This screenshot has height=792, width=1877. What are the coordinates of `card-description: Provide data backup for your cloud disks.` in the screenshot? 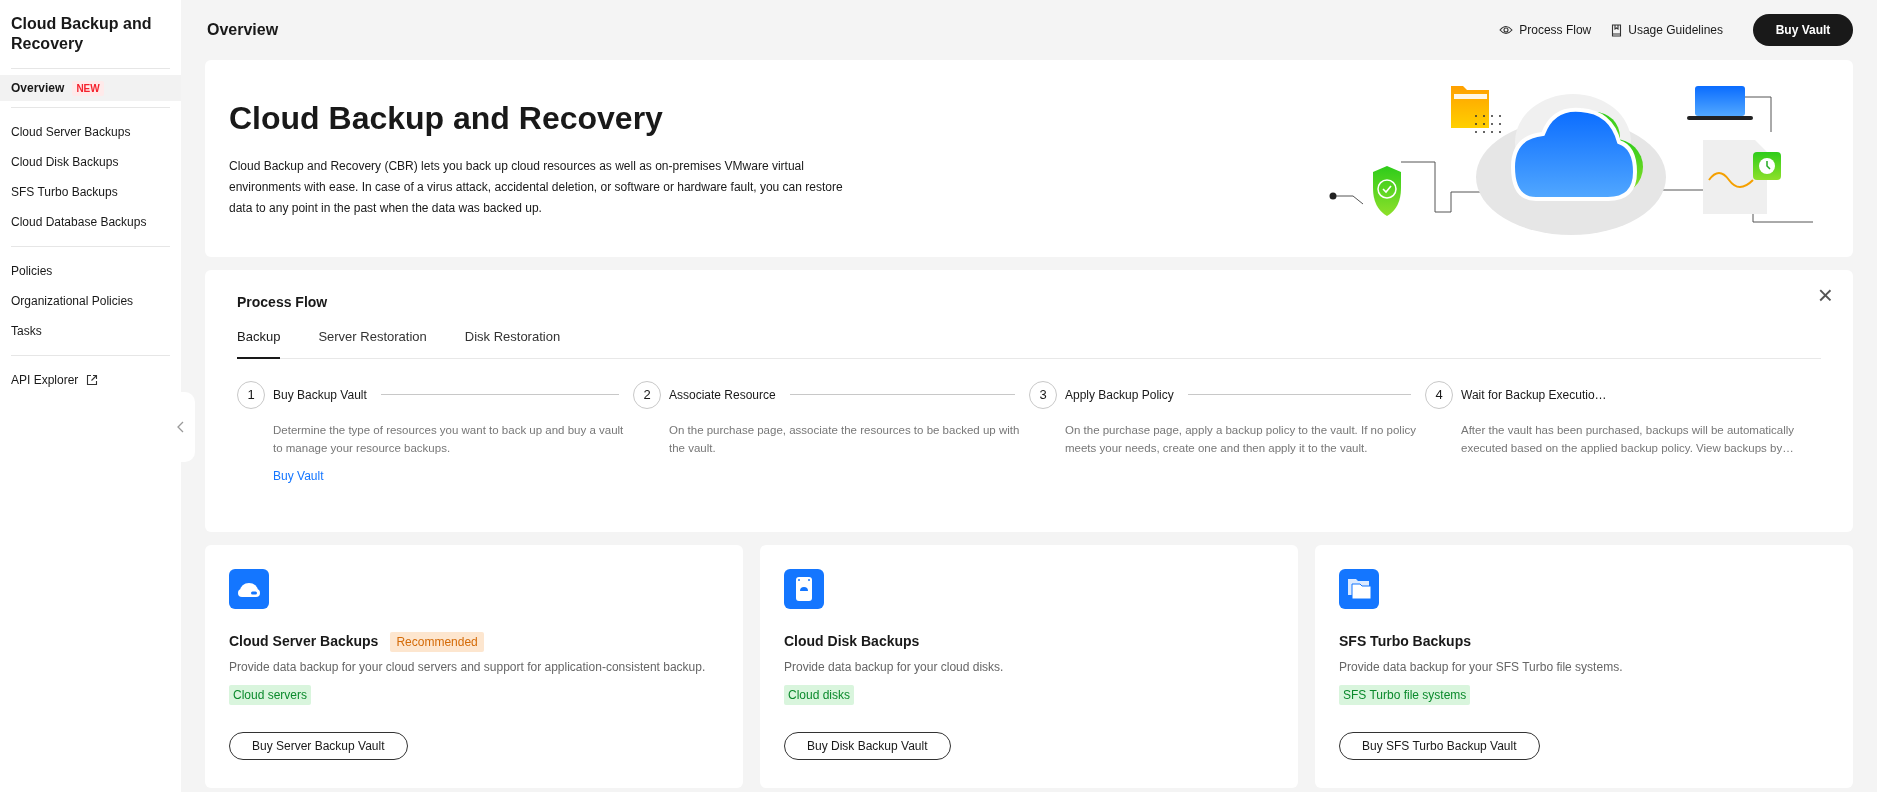 It's located at (894, 667).